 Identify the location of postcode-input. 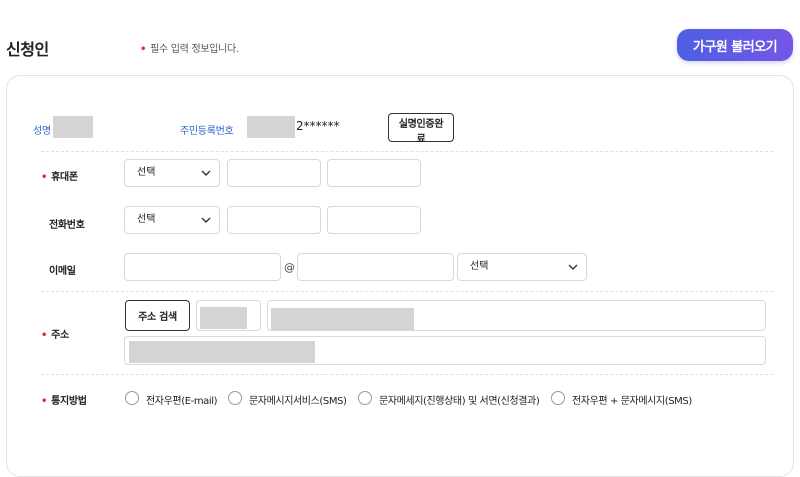
(228, 315).